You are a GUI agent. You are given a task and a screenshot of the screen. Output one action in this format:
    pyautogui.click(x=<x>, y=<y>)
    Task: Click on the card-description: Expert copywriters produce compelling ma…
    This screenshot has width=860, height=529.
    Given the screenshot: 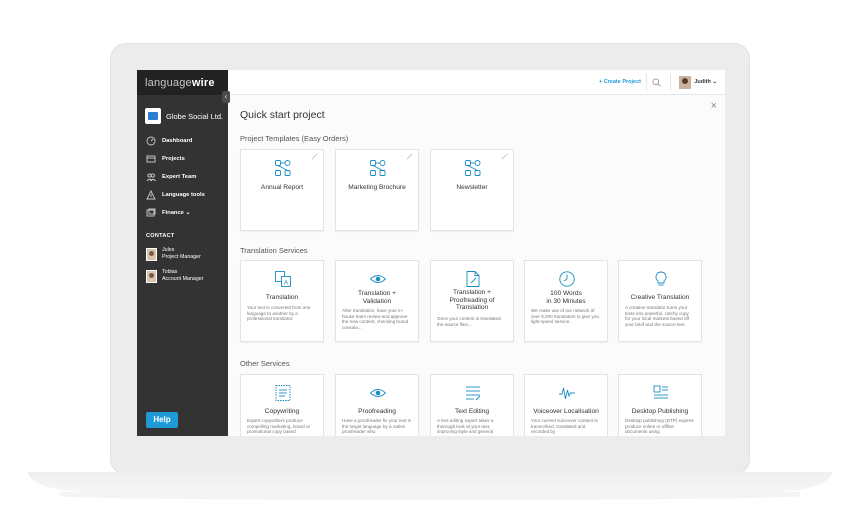 What is the action you would take?
    pyautogui.click(x=279, y=426)
    